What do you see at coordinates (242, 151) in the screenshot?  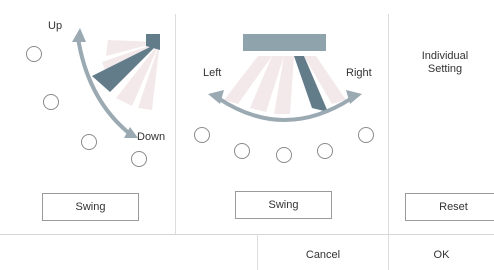 I see `horizontal-position-2-radio` at bounding box center [242, 151].